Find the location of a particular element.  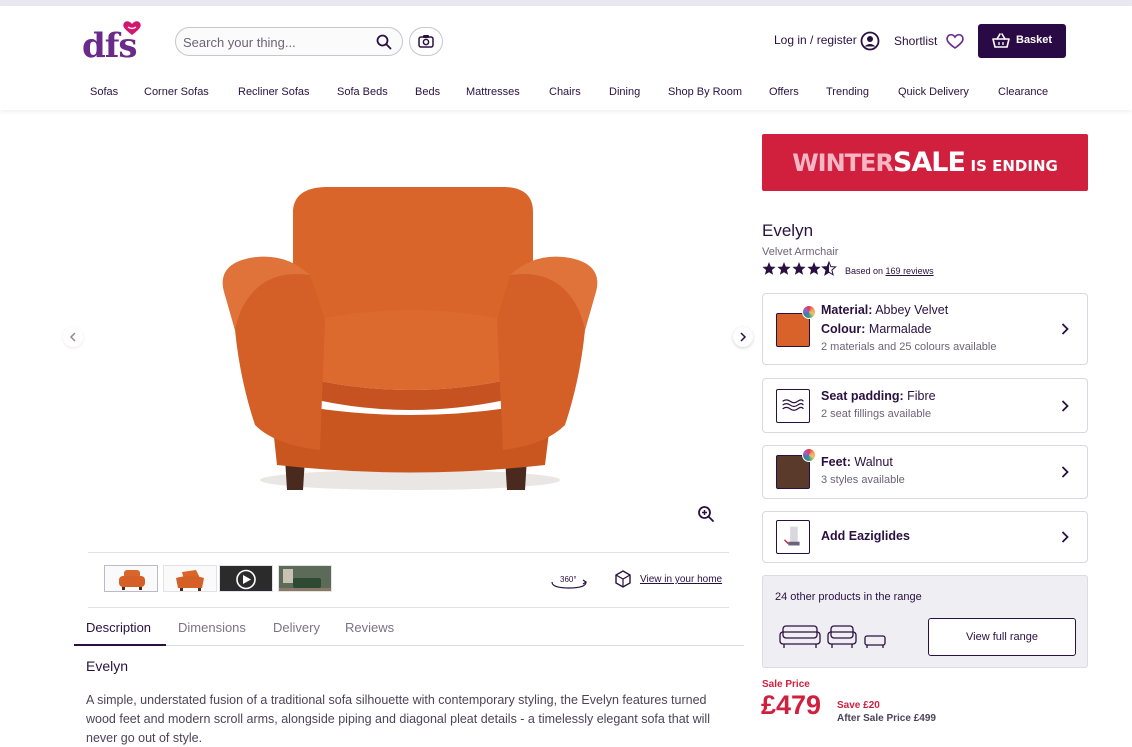

nav-chairs: Chairs is located at coordinates (565, 92).